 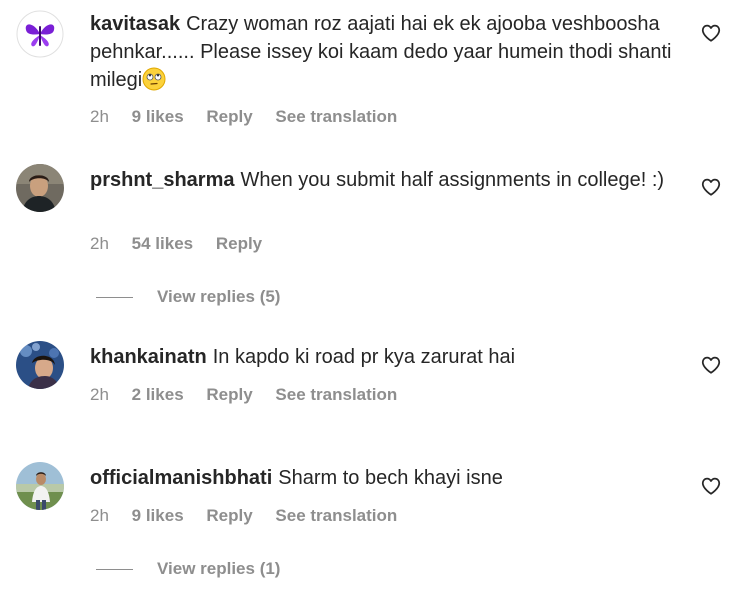 I want to click on like-button, so click(x=711, y=486).